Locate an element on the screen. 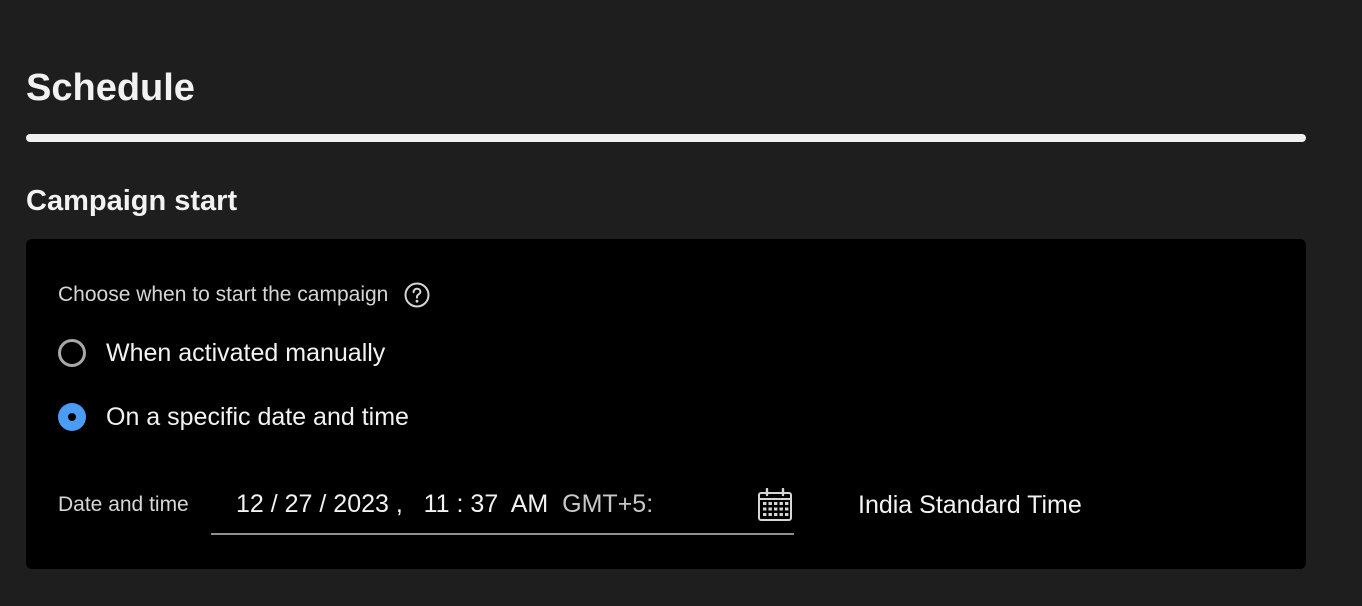 This screenshot has width=1362, height=606. radio-button-specific-date is located at coordinates (72, 417).